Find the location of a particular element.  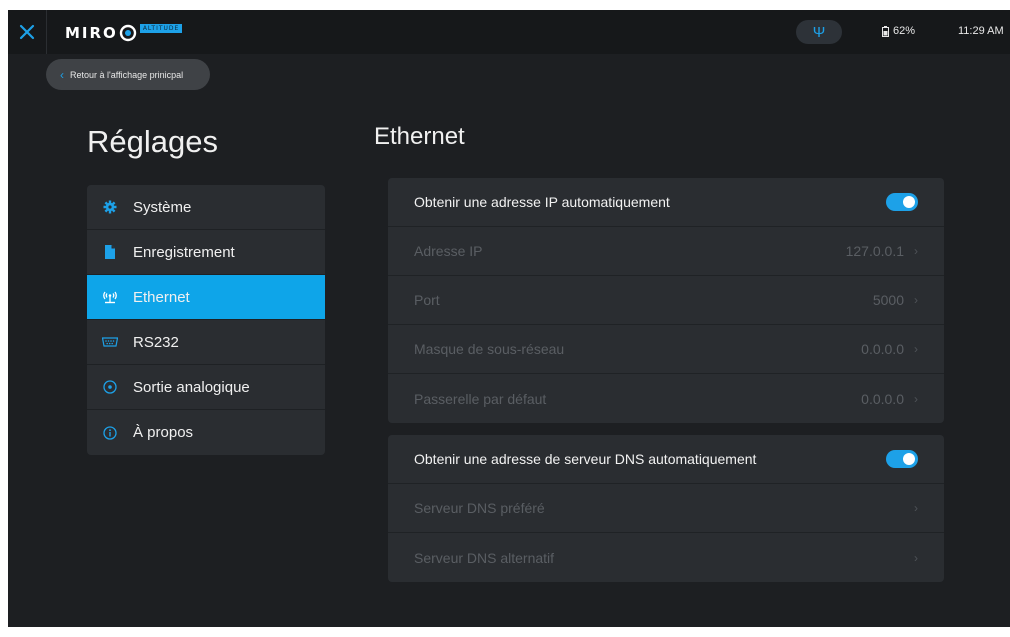

ip-address-value: 127.0.0.1 is located at coordinates (874, 251).